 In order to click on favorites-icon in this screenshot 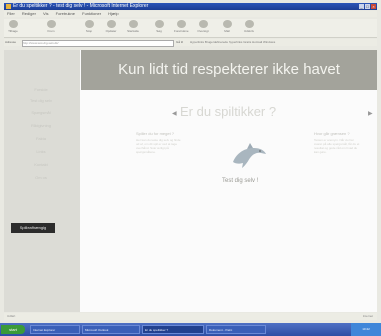, I will do `click(181, 24)`.